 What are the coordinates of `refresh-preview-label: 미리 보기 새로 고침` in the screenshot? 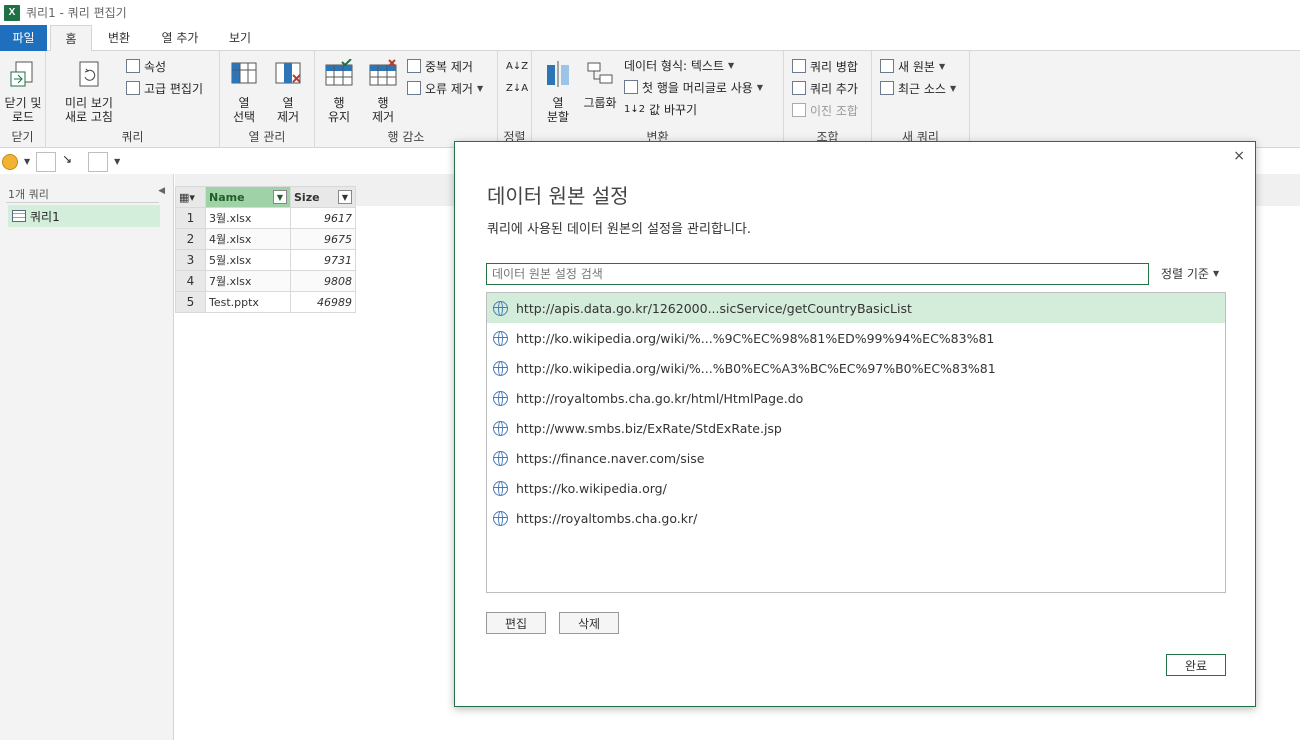 It's located at (89, 110).